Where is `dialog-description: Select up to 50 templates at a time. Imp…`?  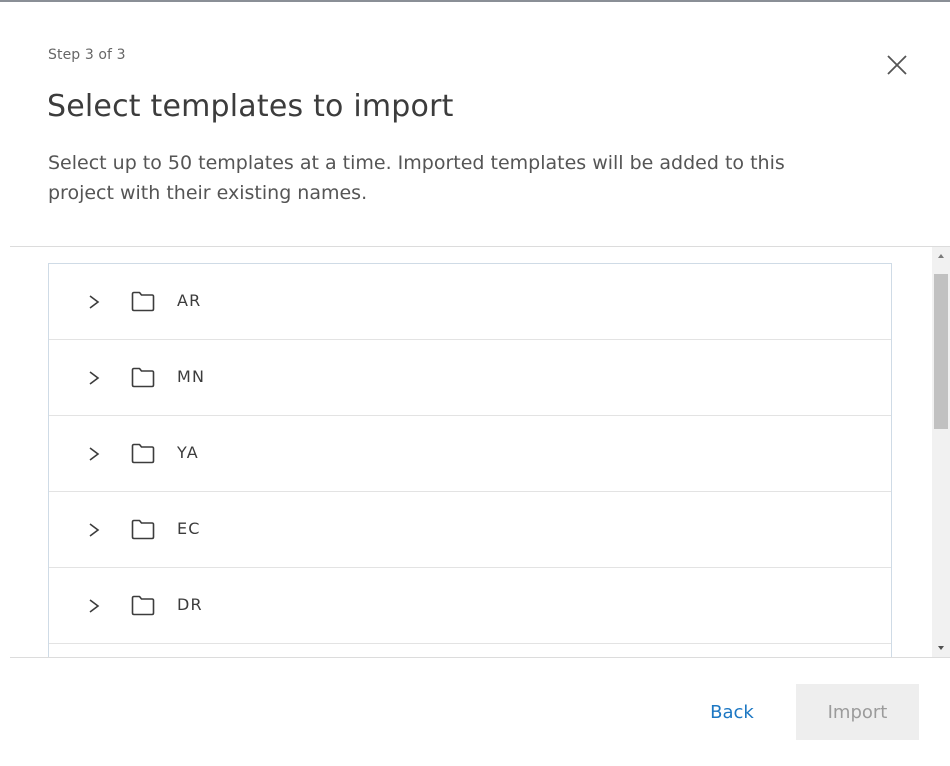
dialog-description: Select up to 50 templates at a time. Imp… is located at coordinates (416, 178).